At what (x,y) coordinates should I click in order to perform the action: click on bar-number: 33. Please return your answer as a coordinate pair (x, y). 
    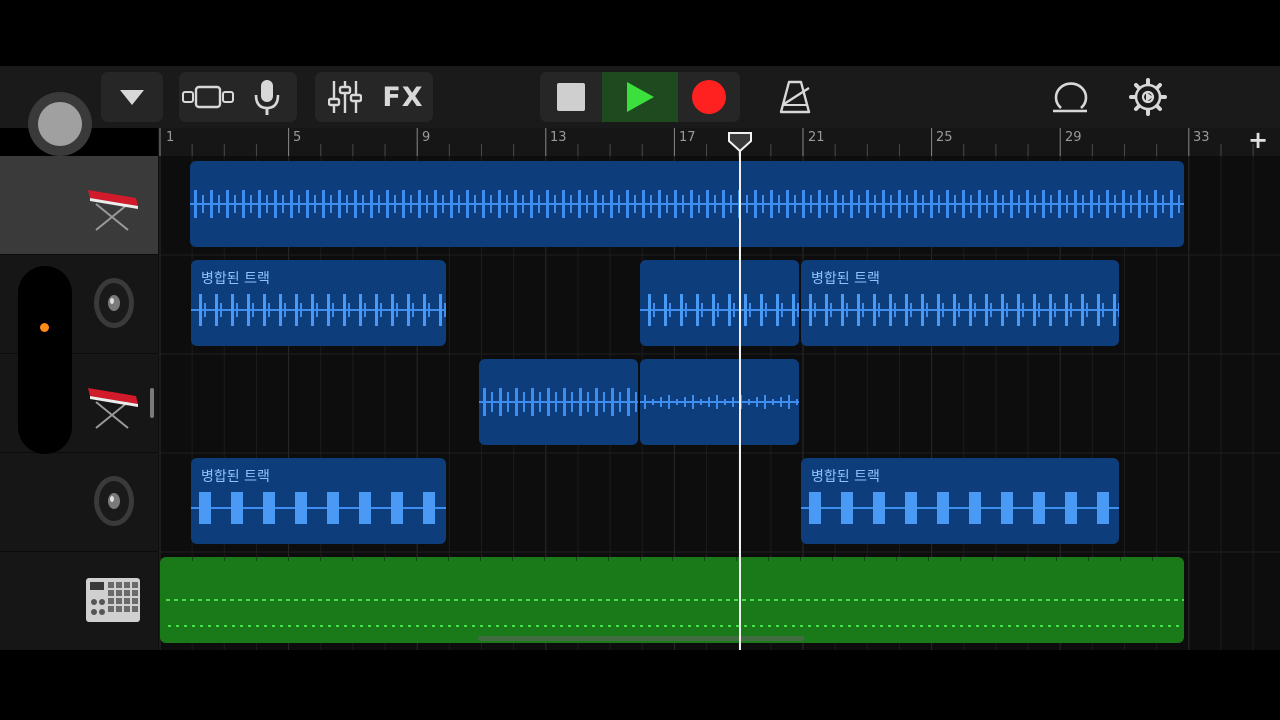
    Looking at the image, I should click on (1201, 137).